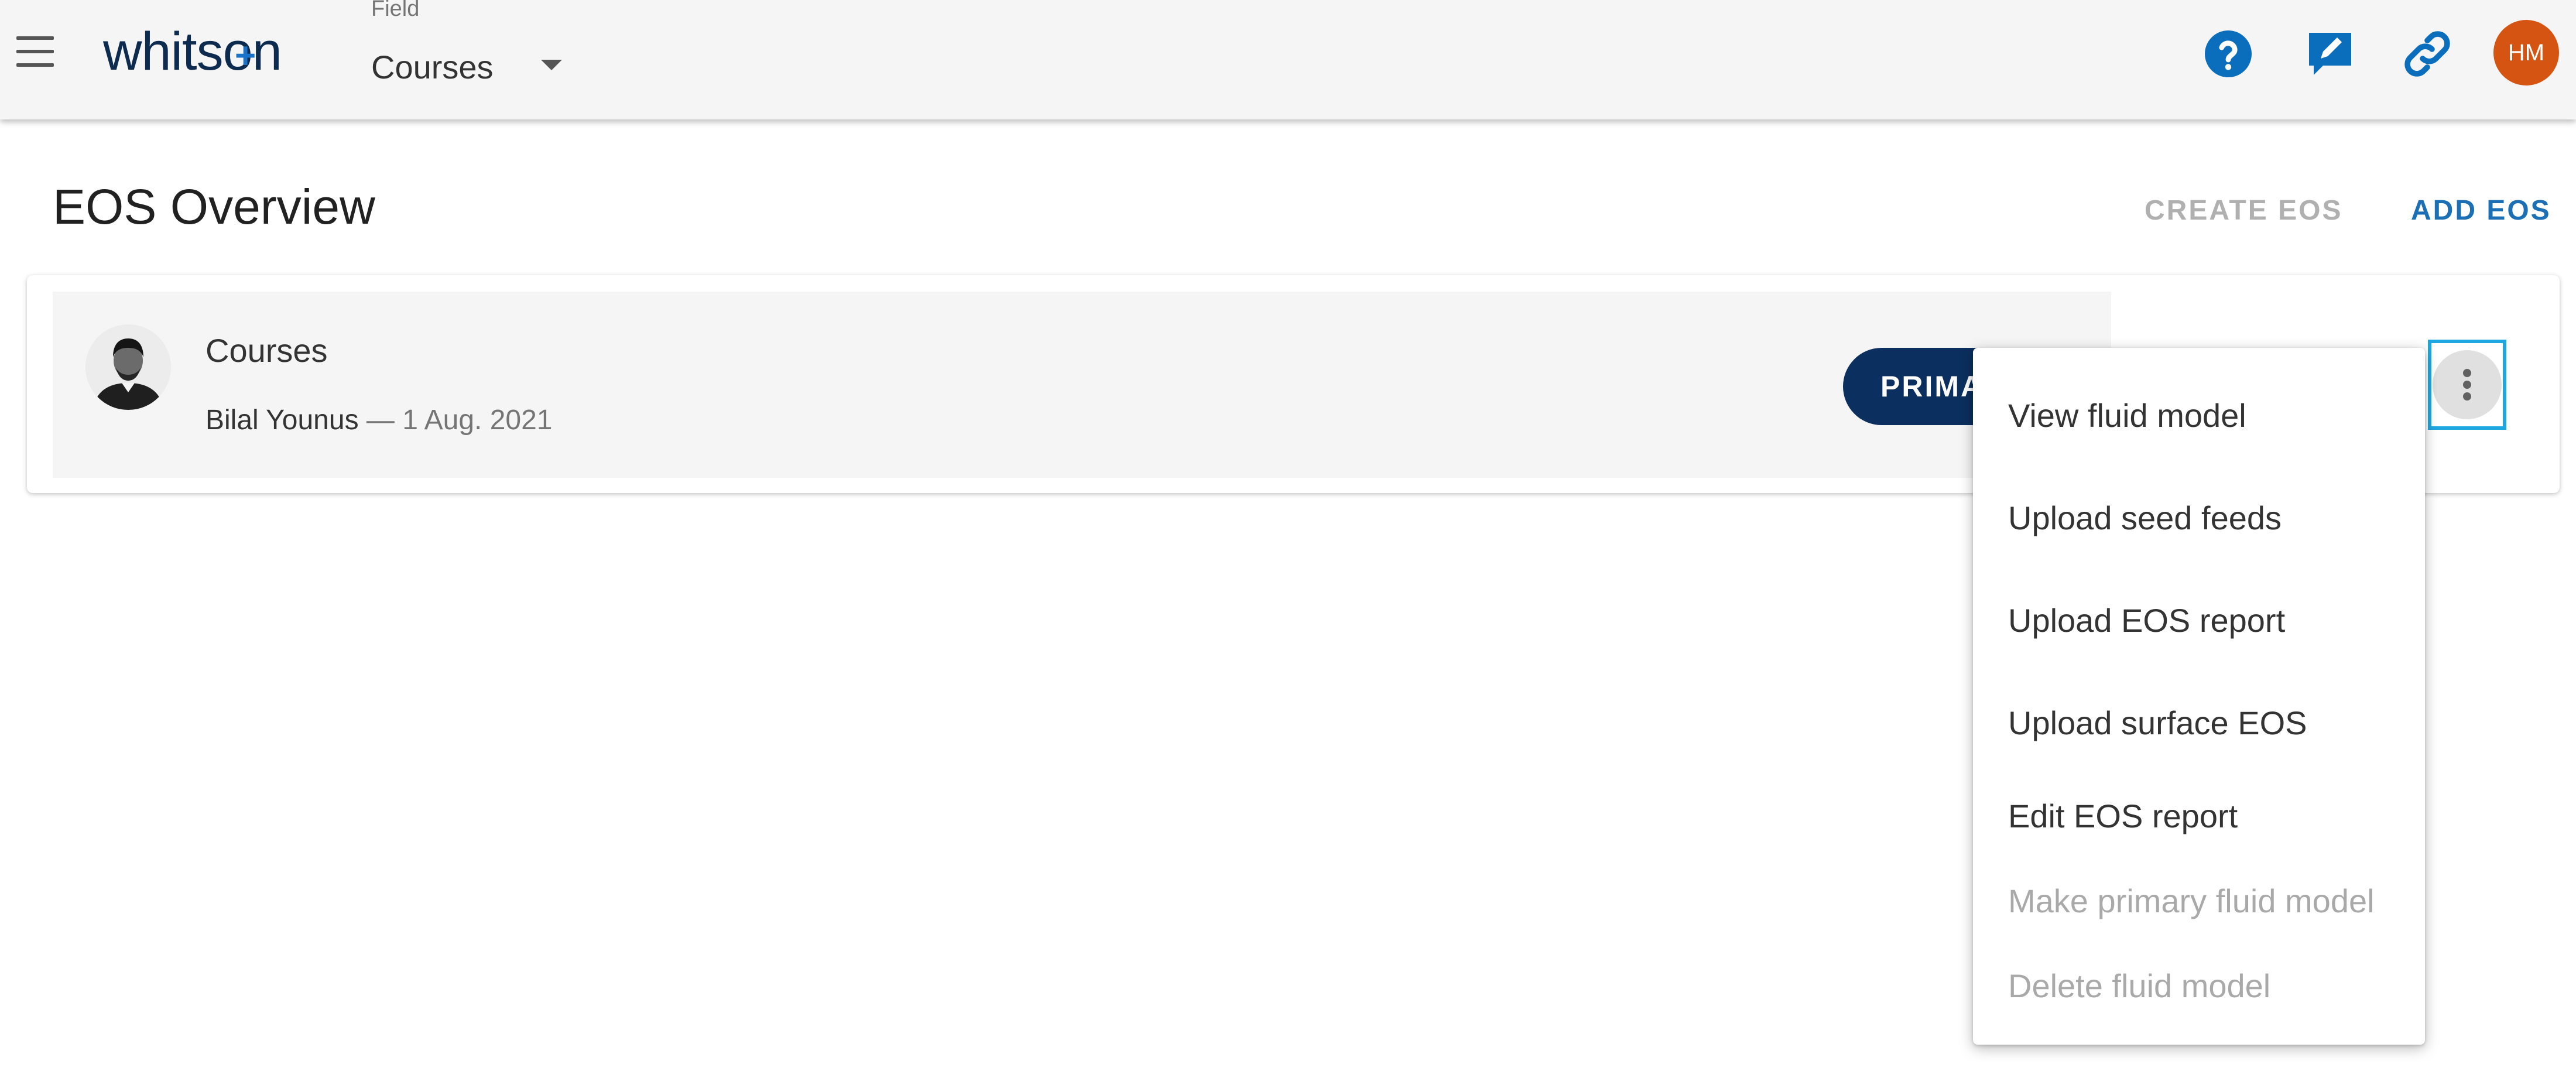 The width and height of the screenshot is (2576, 1071). Describe the element at coordinates (2199, 723) in the screenshot. I see `menu-item-upload-surface-eos: Upload surface EOS` at that location.